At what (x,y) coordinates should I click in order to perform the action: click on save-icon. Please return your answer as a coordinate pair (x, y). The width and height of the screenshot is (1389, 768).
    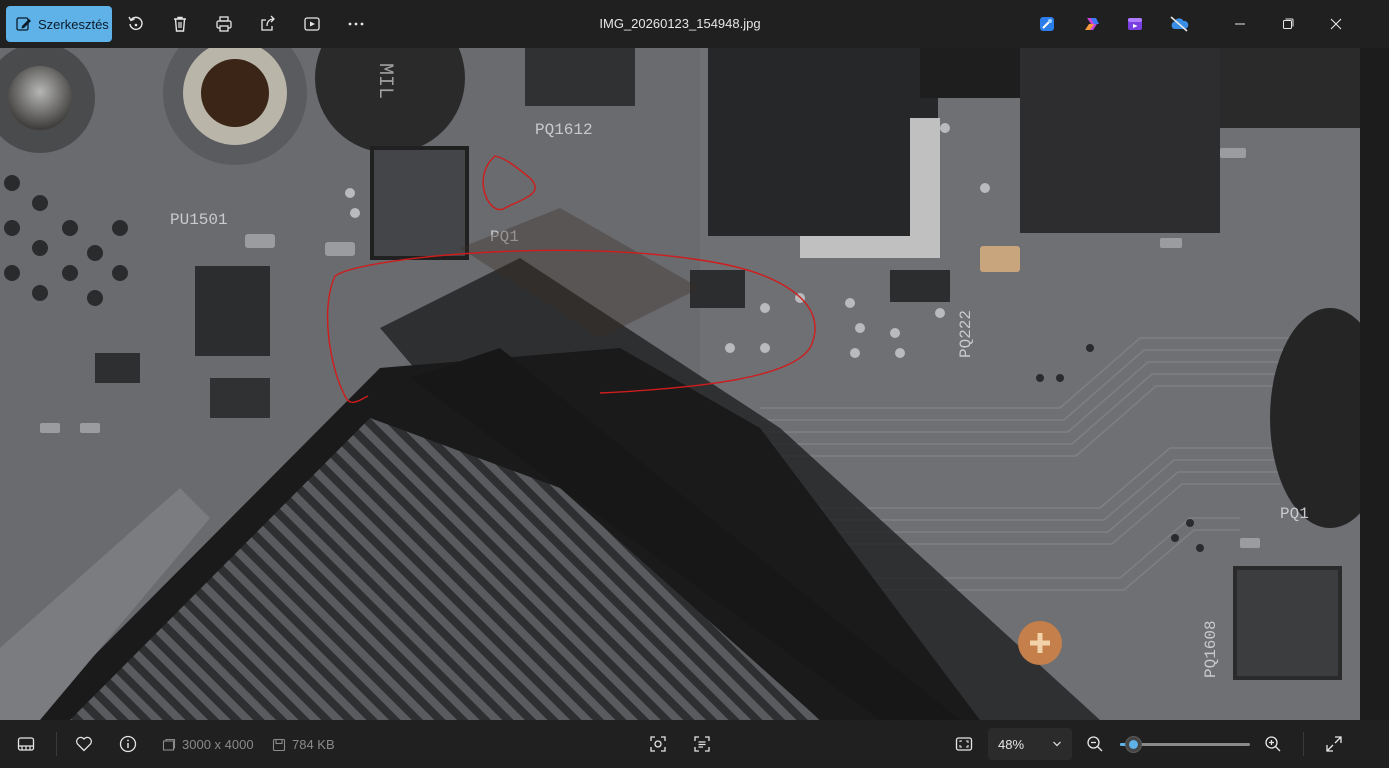
    Looking at the image, I should click on (279, 744).